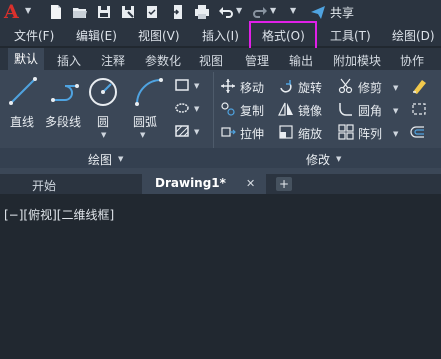  I want to click on arc-dropdown-icon: ▼, so click(142, 135).